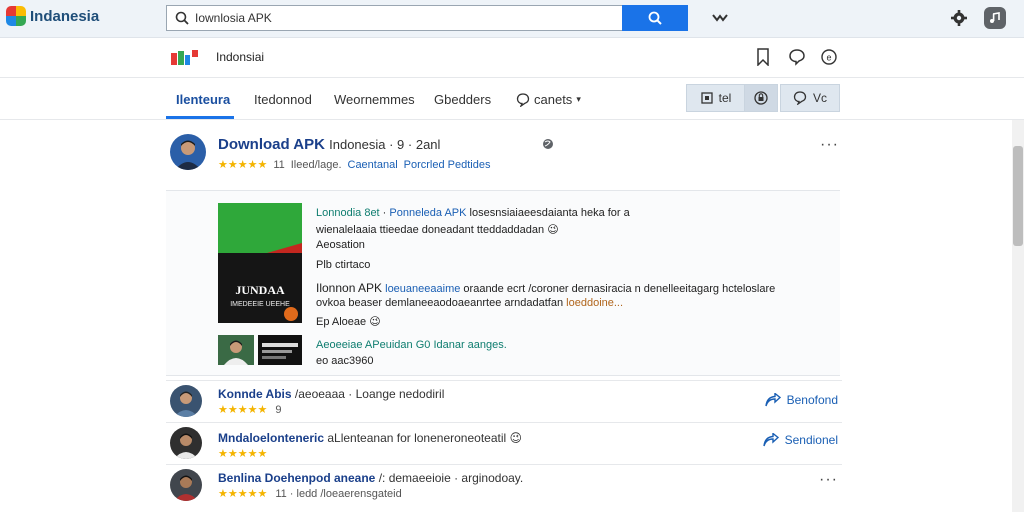 This screenshot has width=1024, height=512. What do you see at coordinates (427, 213) in the screenshot?
I see `paragraph-1-link: Ponneleda APK` at bounding box center [427, 213].